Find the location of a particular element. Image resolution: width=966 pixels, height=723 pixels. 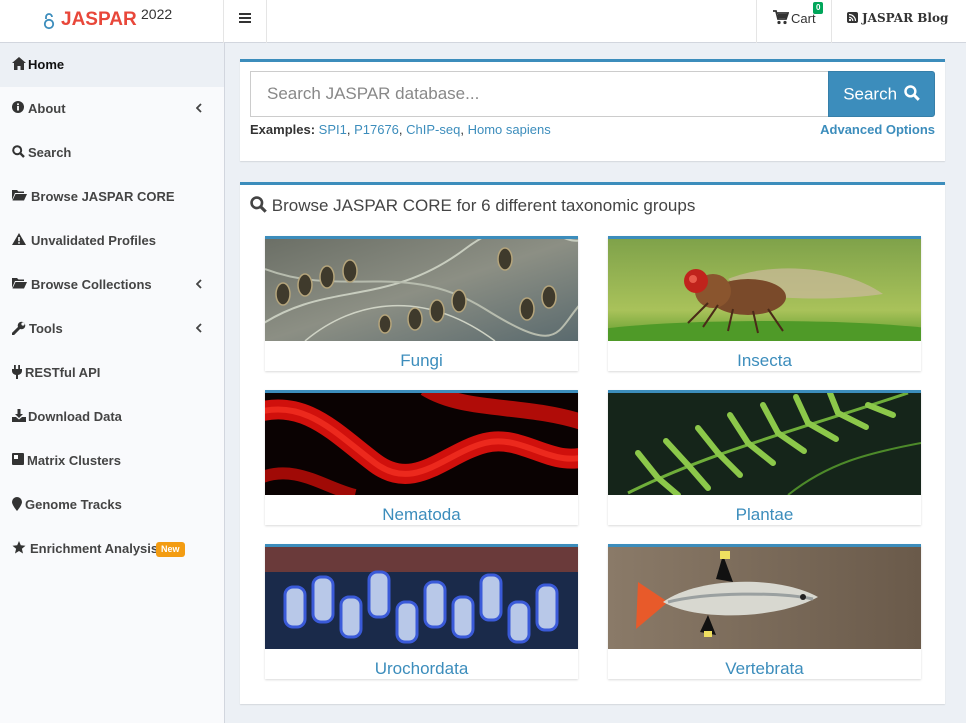

examples-label: Examples: is located at coordinates (283, 129).